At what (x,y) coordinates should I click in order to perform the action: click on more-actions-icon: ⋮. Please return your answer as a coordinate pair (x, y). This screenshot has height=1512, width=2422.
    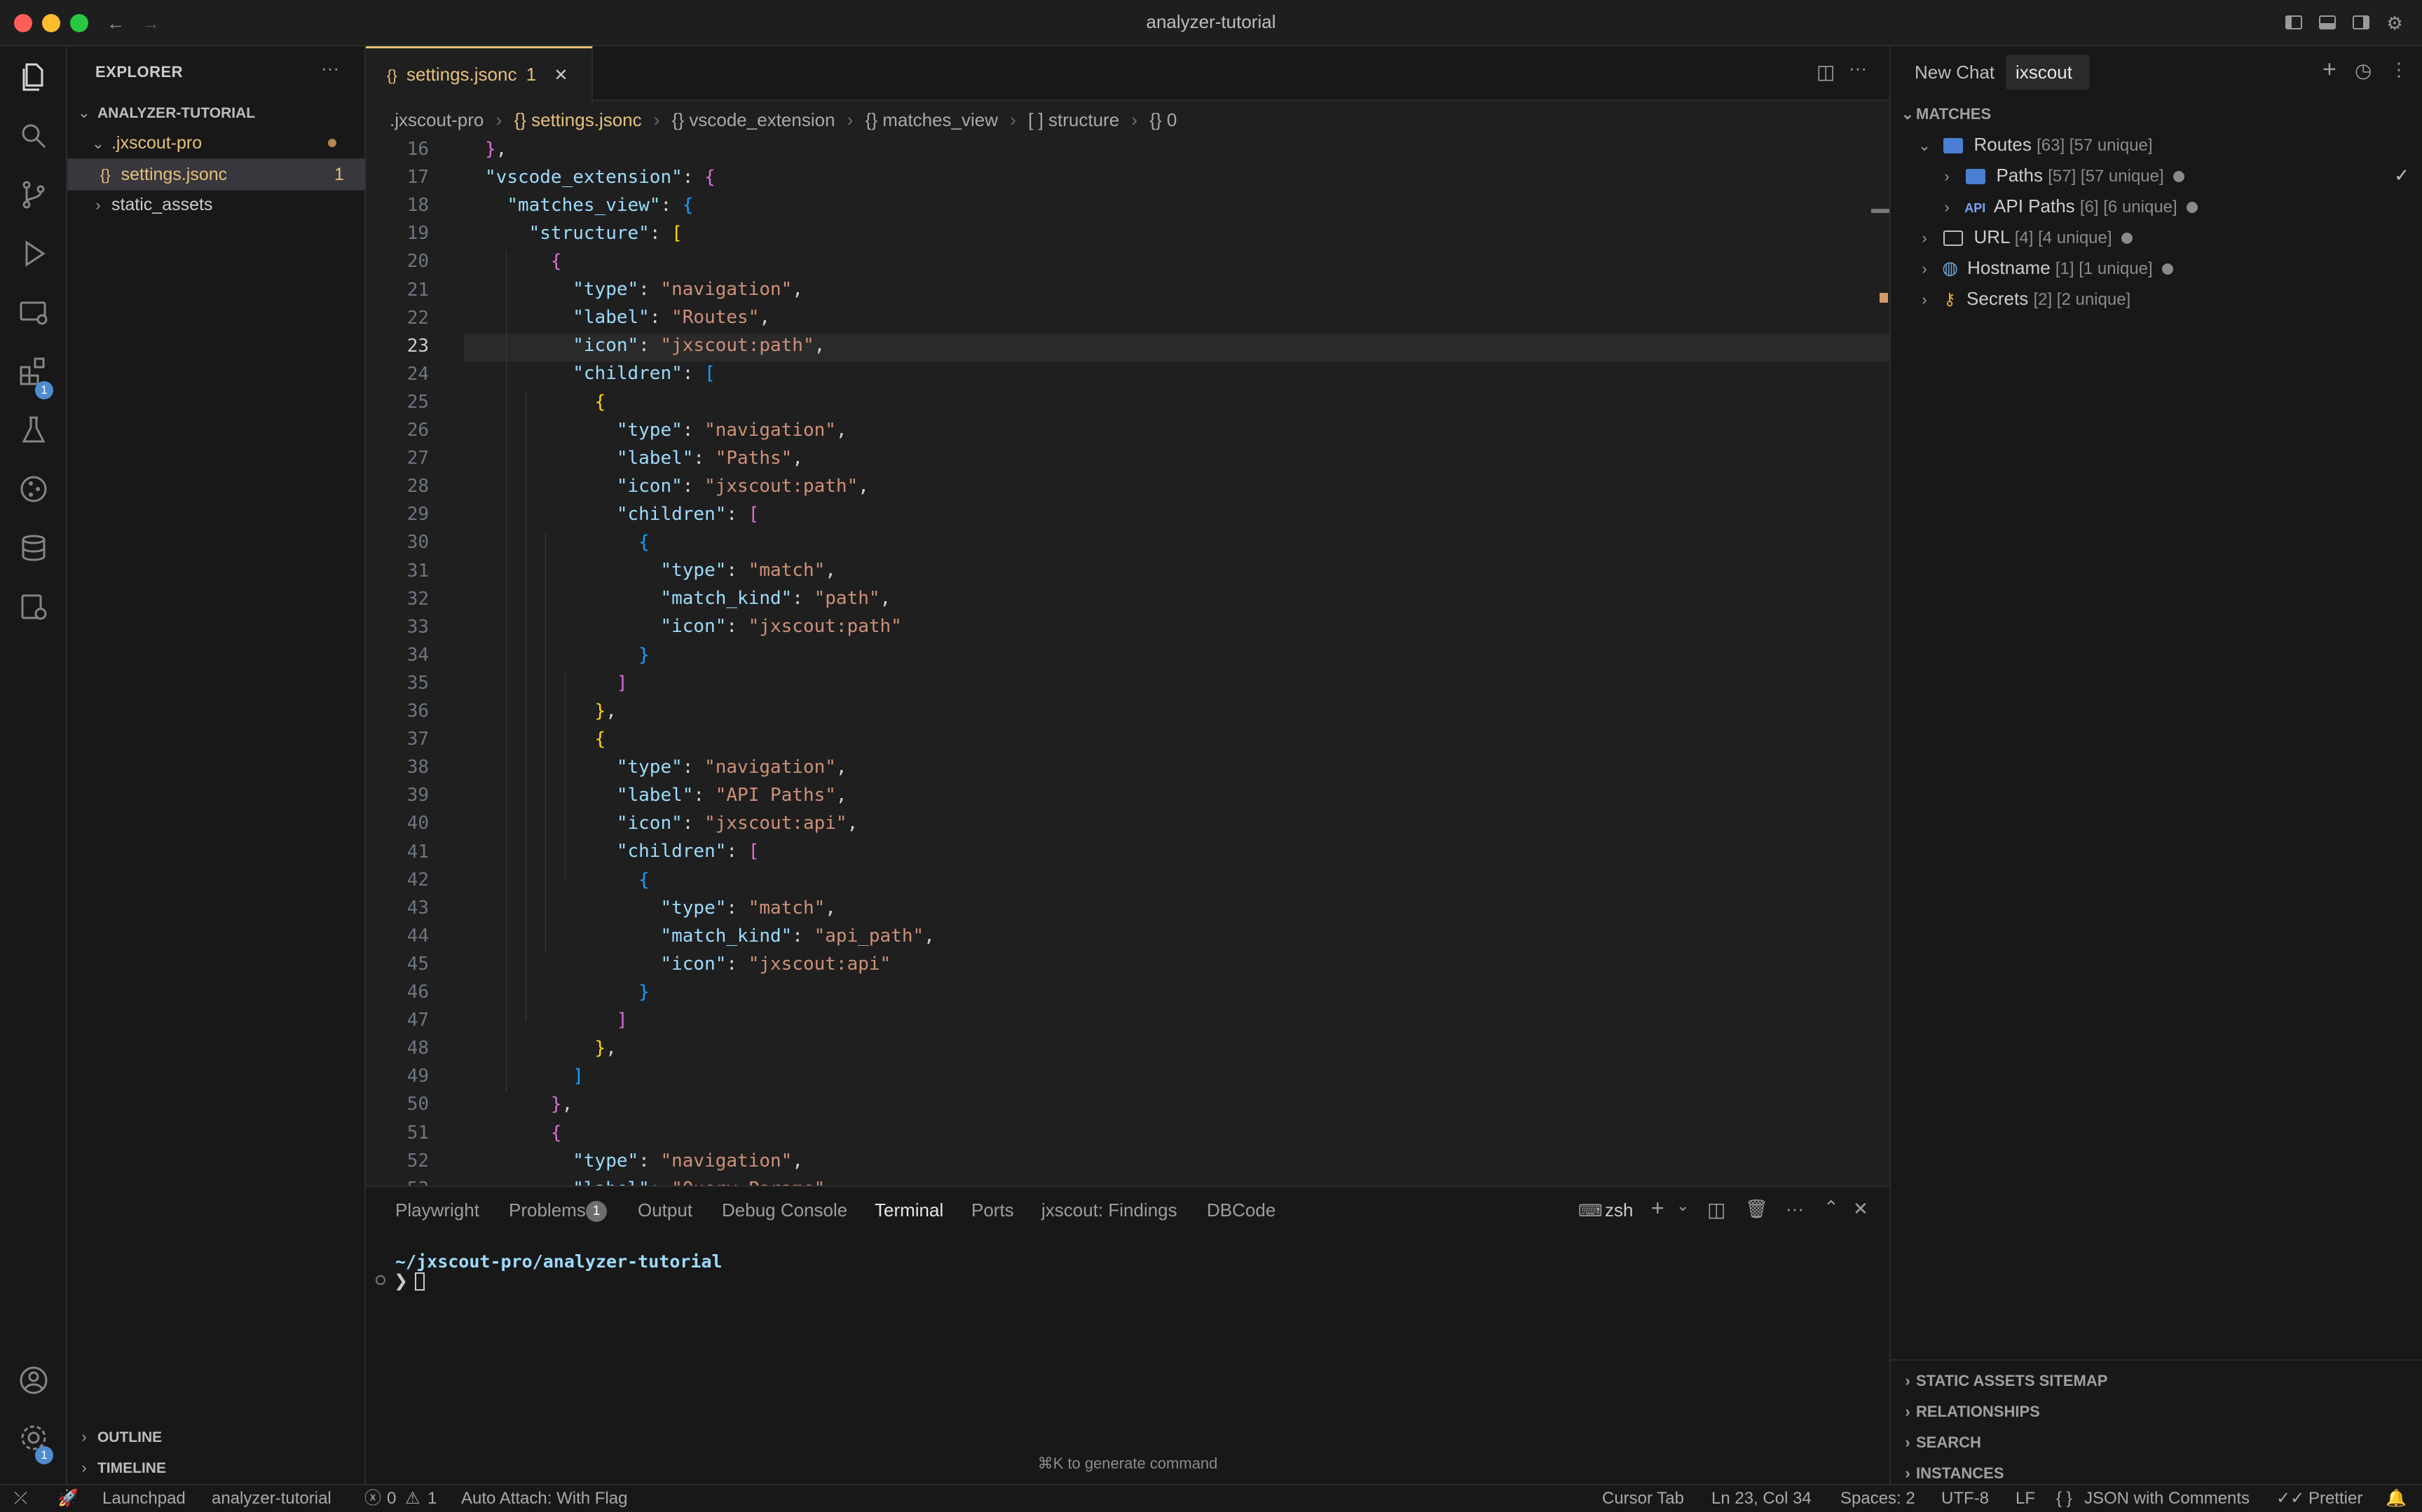
    Looking at the image, I should click on (2399, 70).